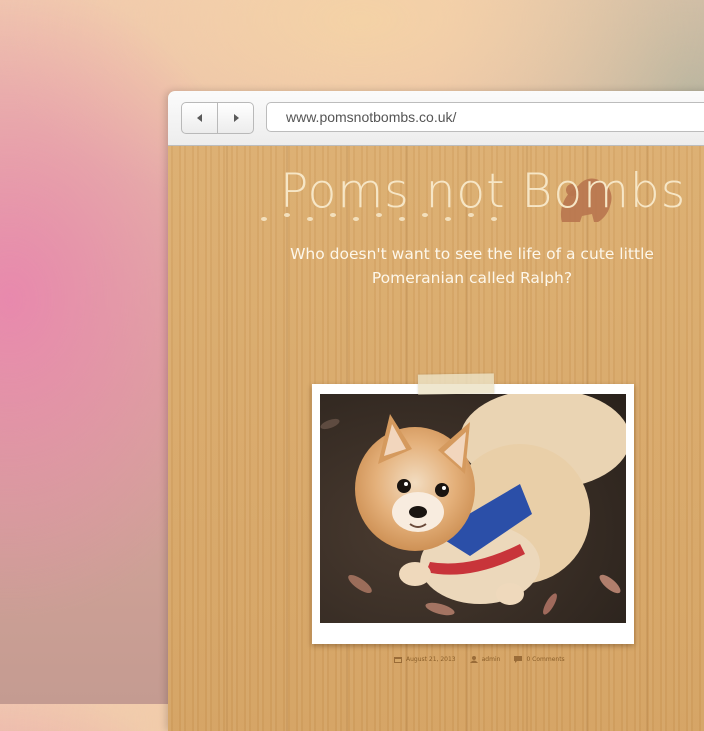 Image resolution: width=704 pixels, height=731 pixels. I want to click on pomeranian-photo-image, so click(473, 508).